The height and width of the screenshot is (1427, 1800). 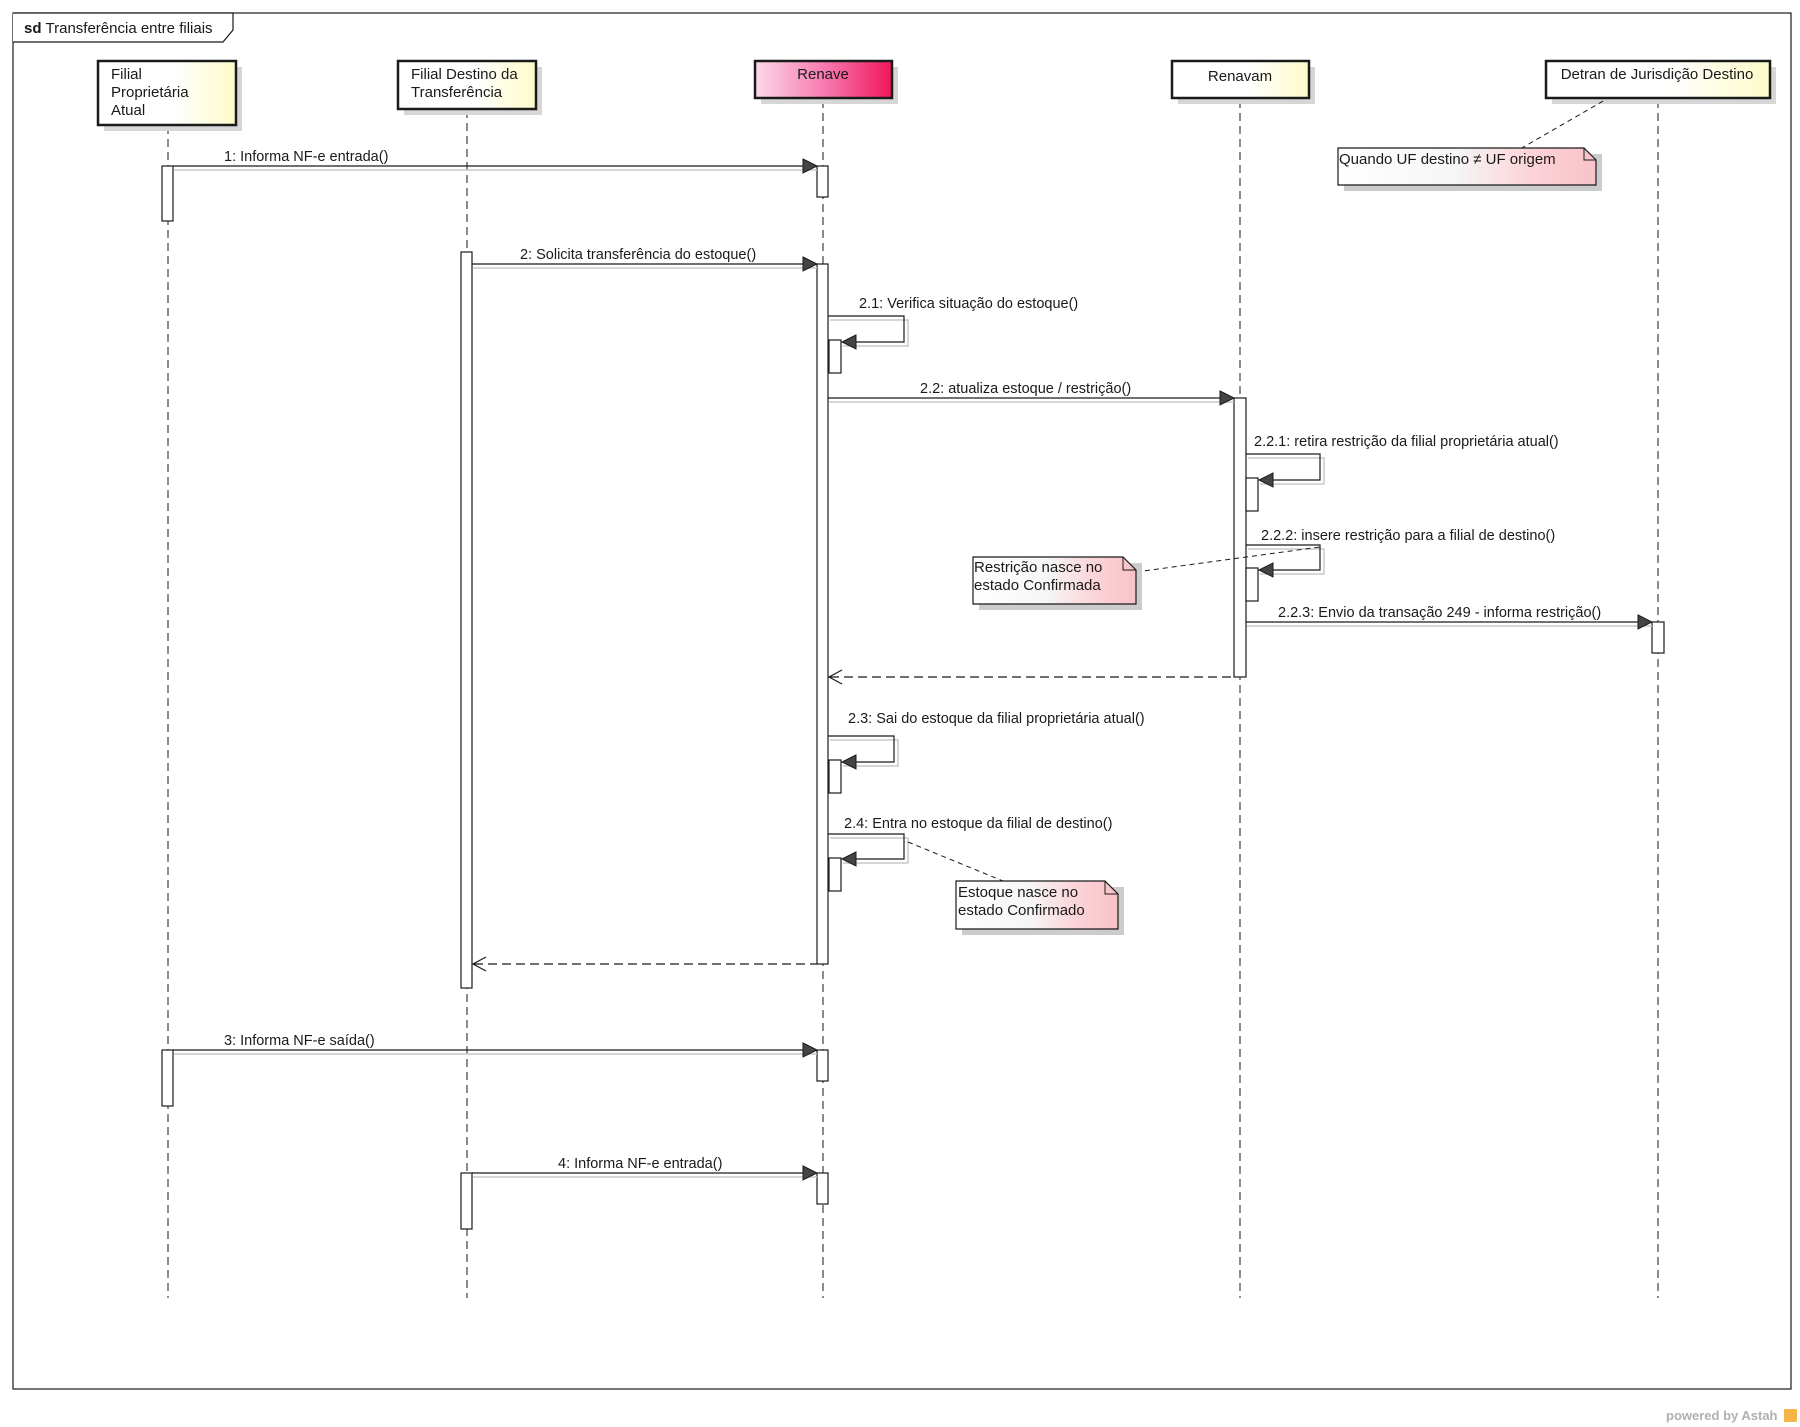 I want to click on note-text: estado Confirmada, so click(x=1037, y=585).